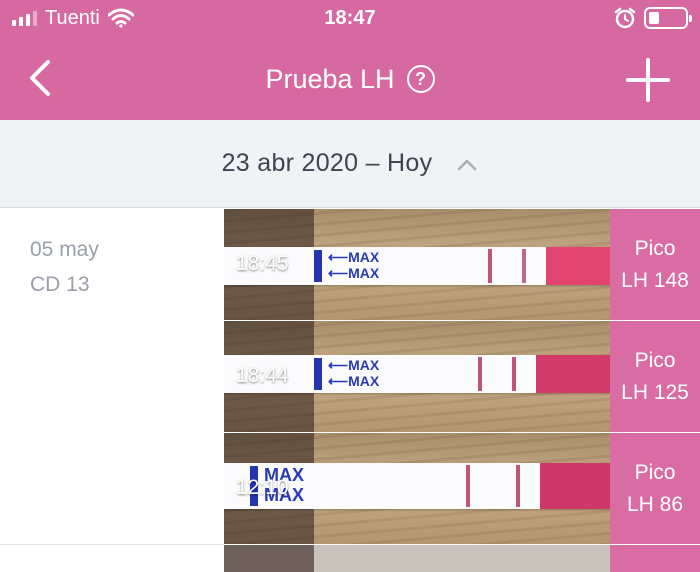 The width and height of the screenshot is (700, 572). What do you see at coordinates (655, 488) in the screenshot?
I see `test-result: Pico LH 86` at bounding box center [655, 488].